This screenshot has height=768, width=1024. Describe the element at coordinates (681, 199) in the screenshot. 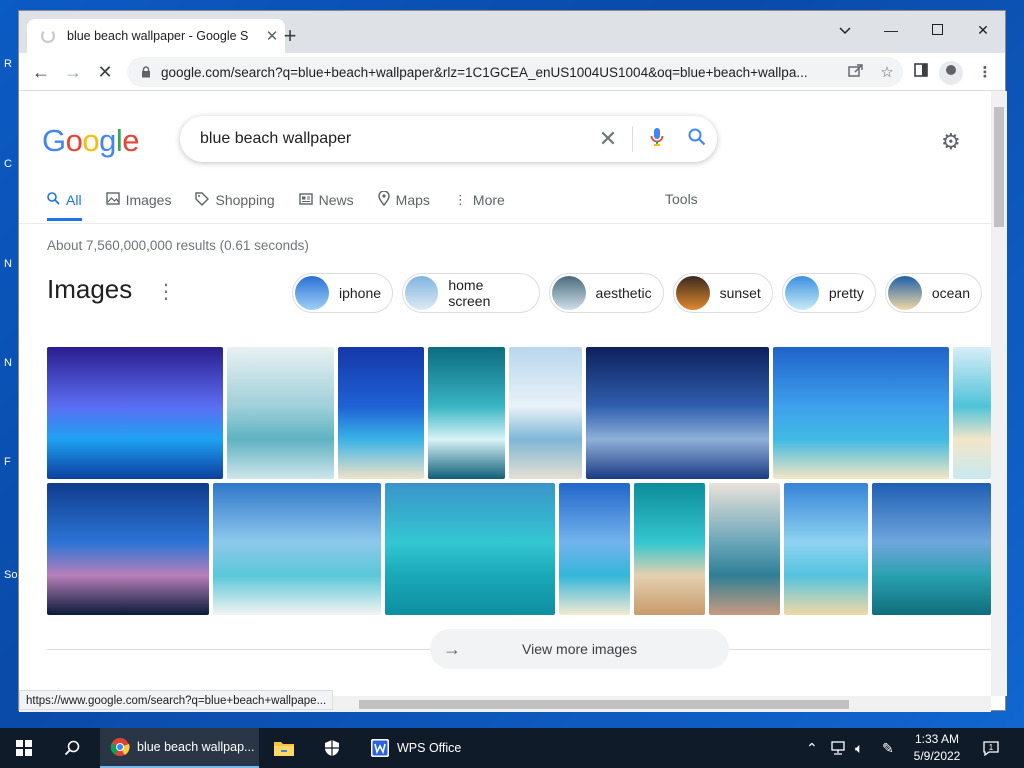

I see `tools-button: Tools` at that location.